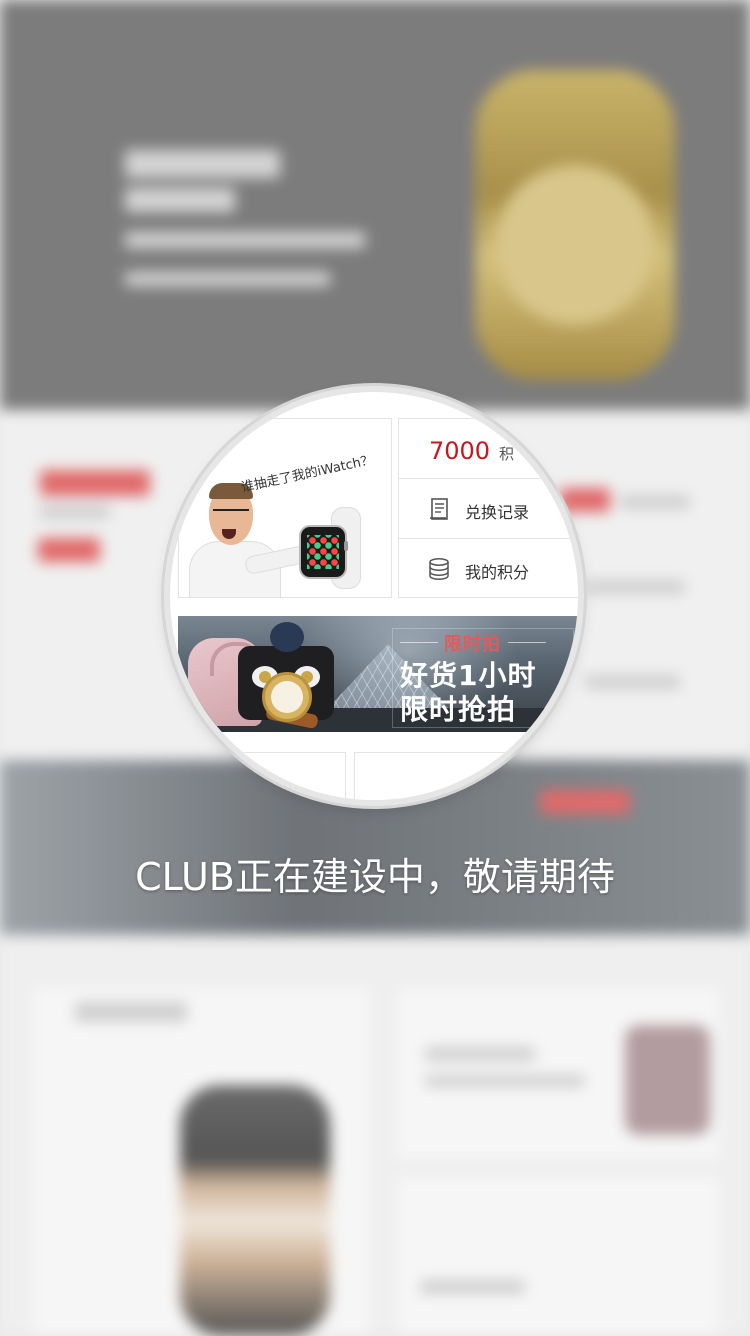 The height and width of the screenshot is (1336, 750). I want to click on exchange-record-button: 兑换记录, so click(488, 509).